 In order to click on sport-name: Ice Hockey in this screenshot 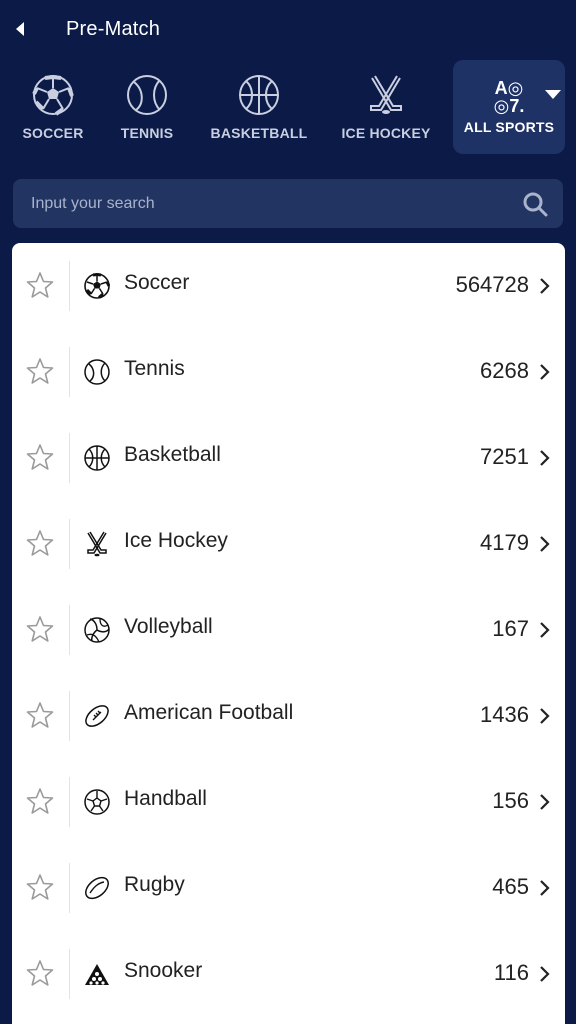, I will do `click(176, 540)`.